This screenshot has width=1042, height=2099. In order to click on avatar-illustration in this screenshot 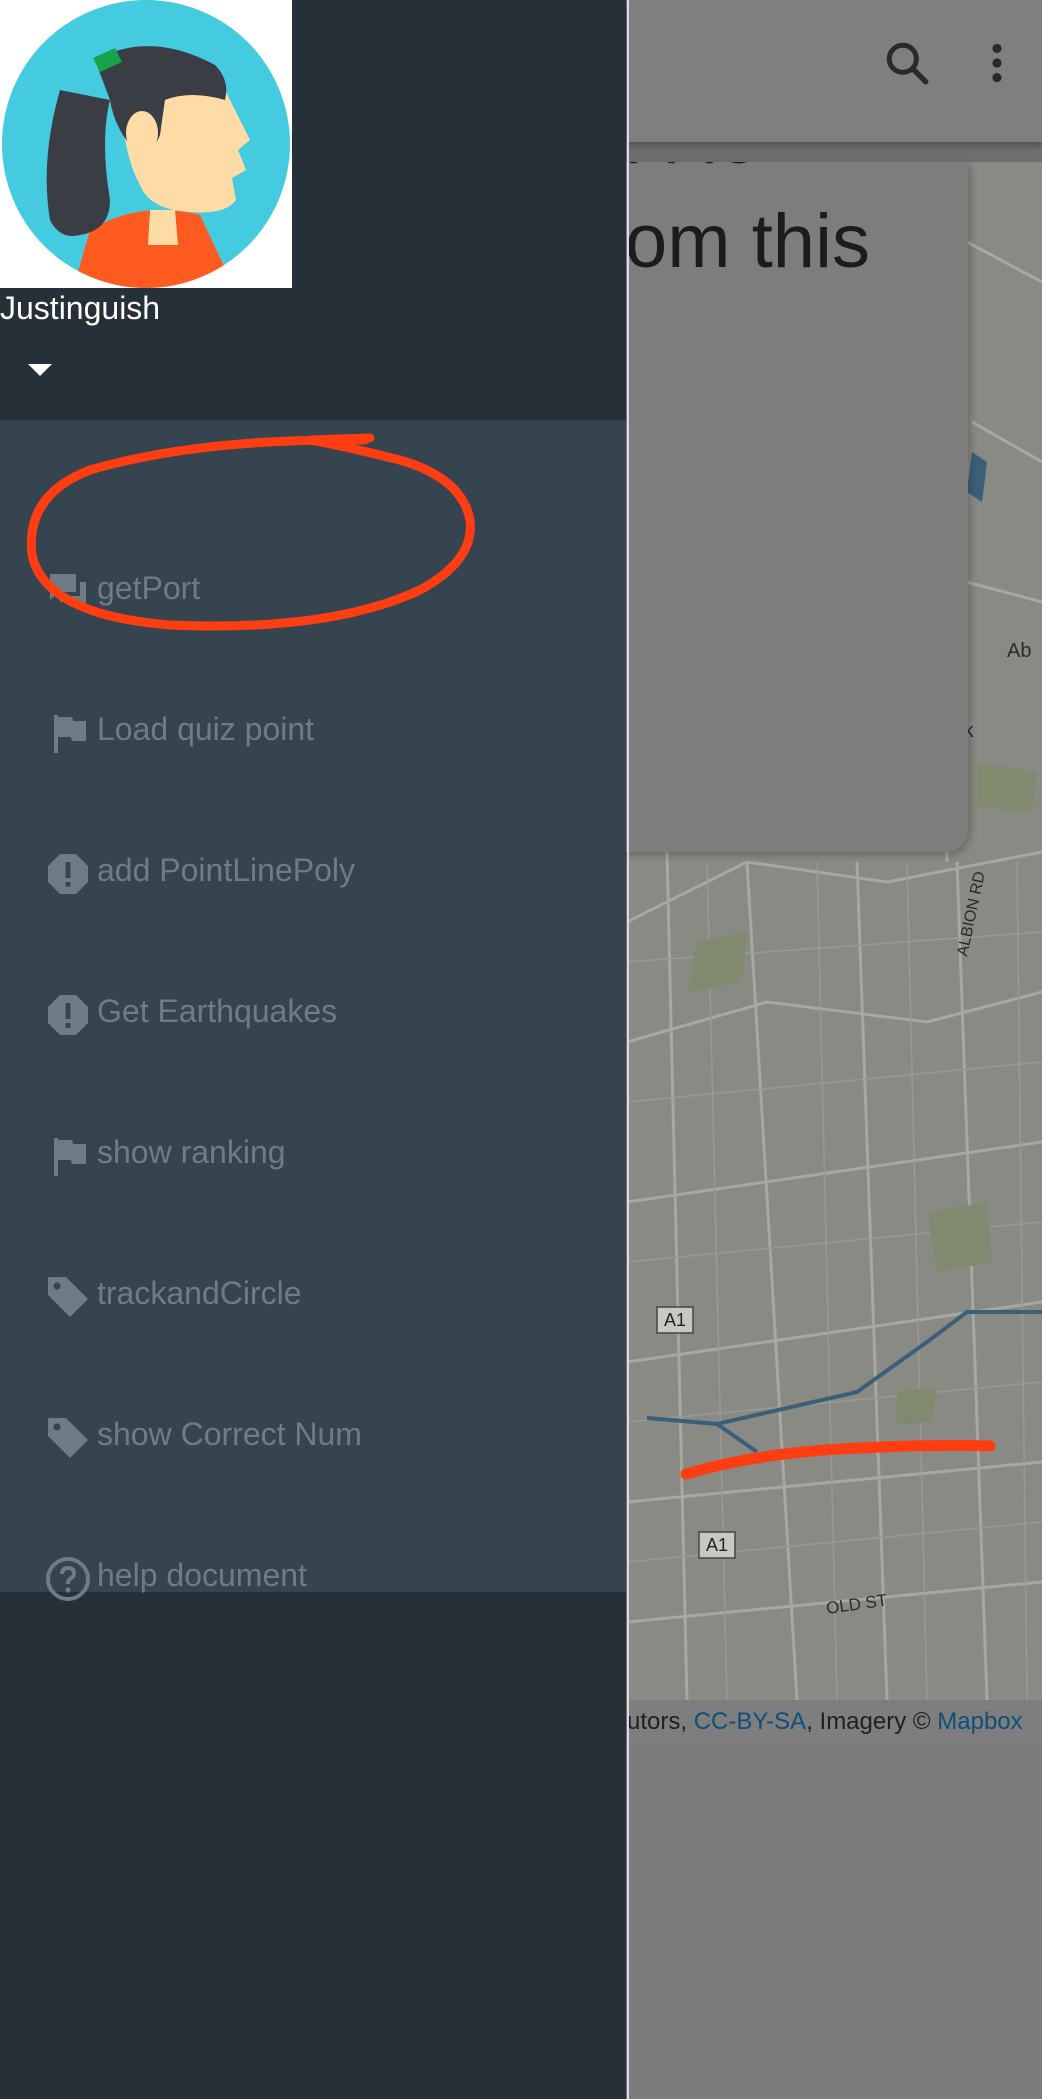, I will do `click(146, 144)`.